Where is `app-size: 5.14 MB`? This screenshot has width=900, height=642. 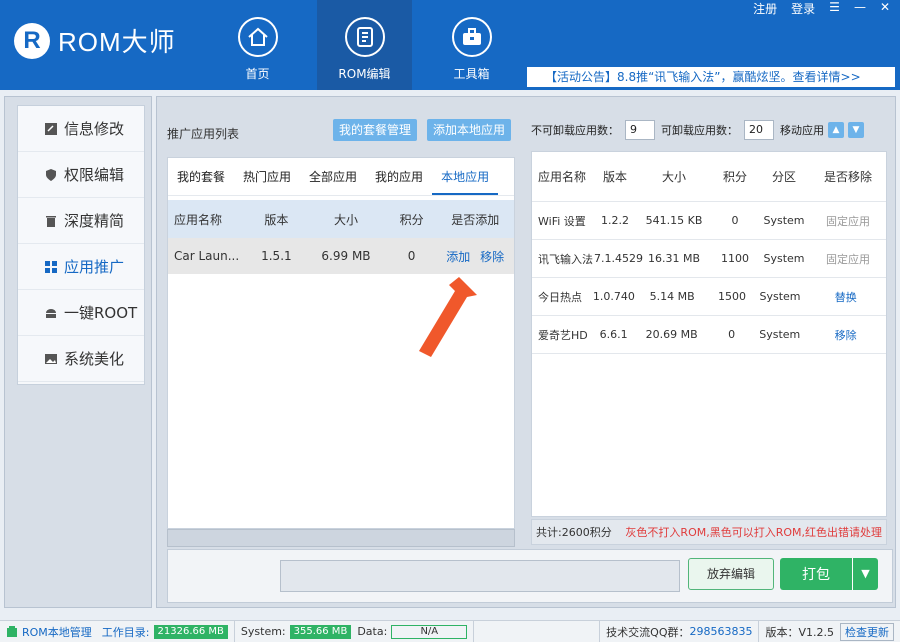
app-size: 5.14 MB is located at coordinates (672, 296).